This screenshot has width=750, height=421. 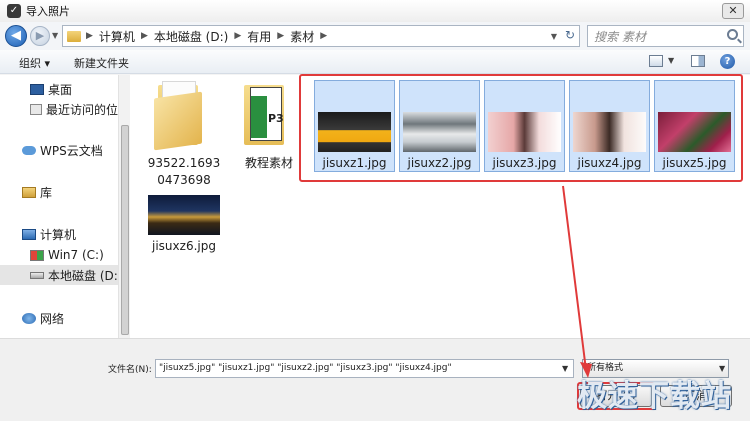 I want to click on forward-button: ▶, so click(x=40, y=36).